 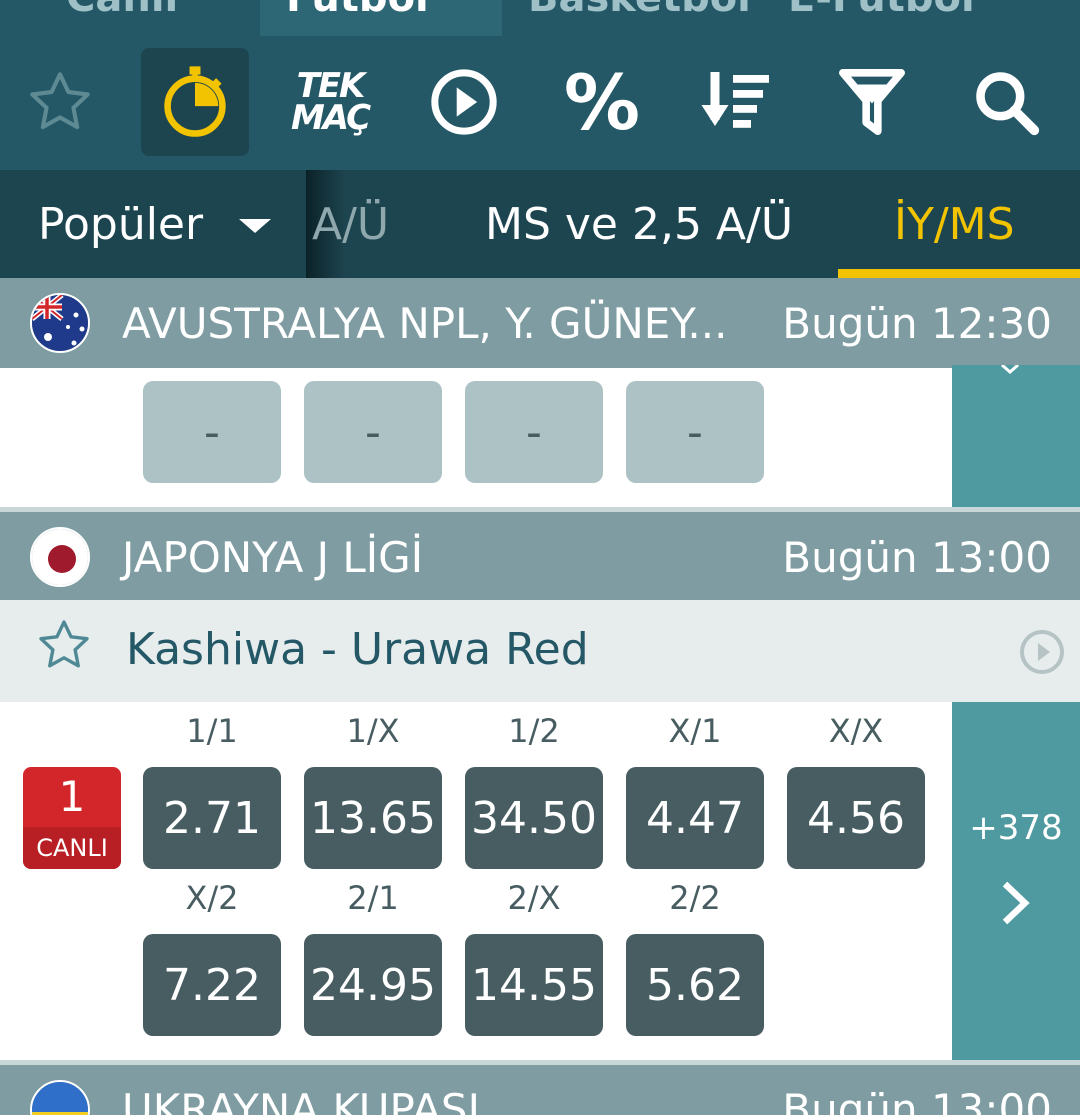 What do you see at coordinates (357, 649) in the screenshot?
I see `match-teams: Kashiwa - Urawa Red` at bounding box center [357, 649].